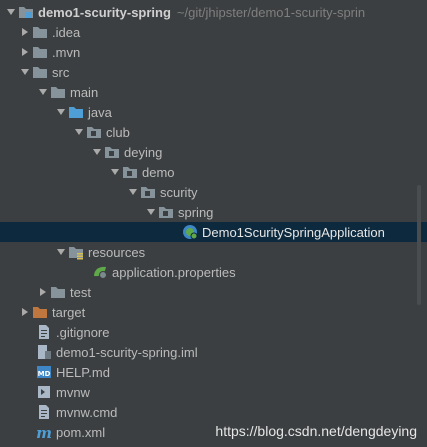 The image size is (427, 447). I want to click on tree-row-application-class: Demo1ScuritySpringApplication, so click(213, 232).